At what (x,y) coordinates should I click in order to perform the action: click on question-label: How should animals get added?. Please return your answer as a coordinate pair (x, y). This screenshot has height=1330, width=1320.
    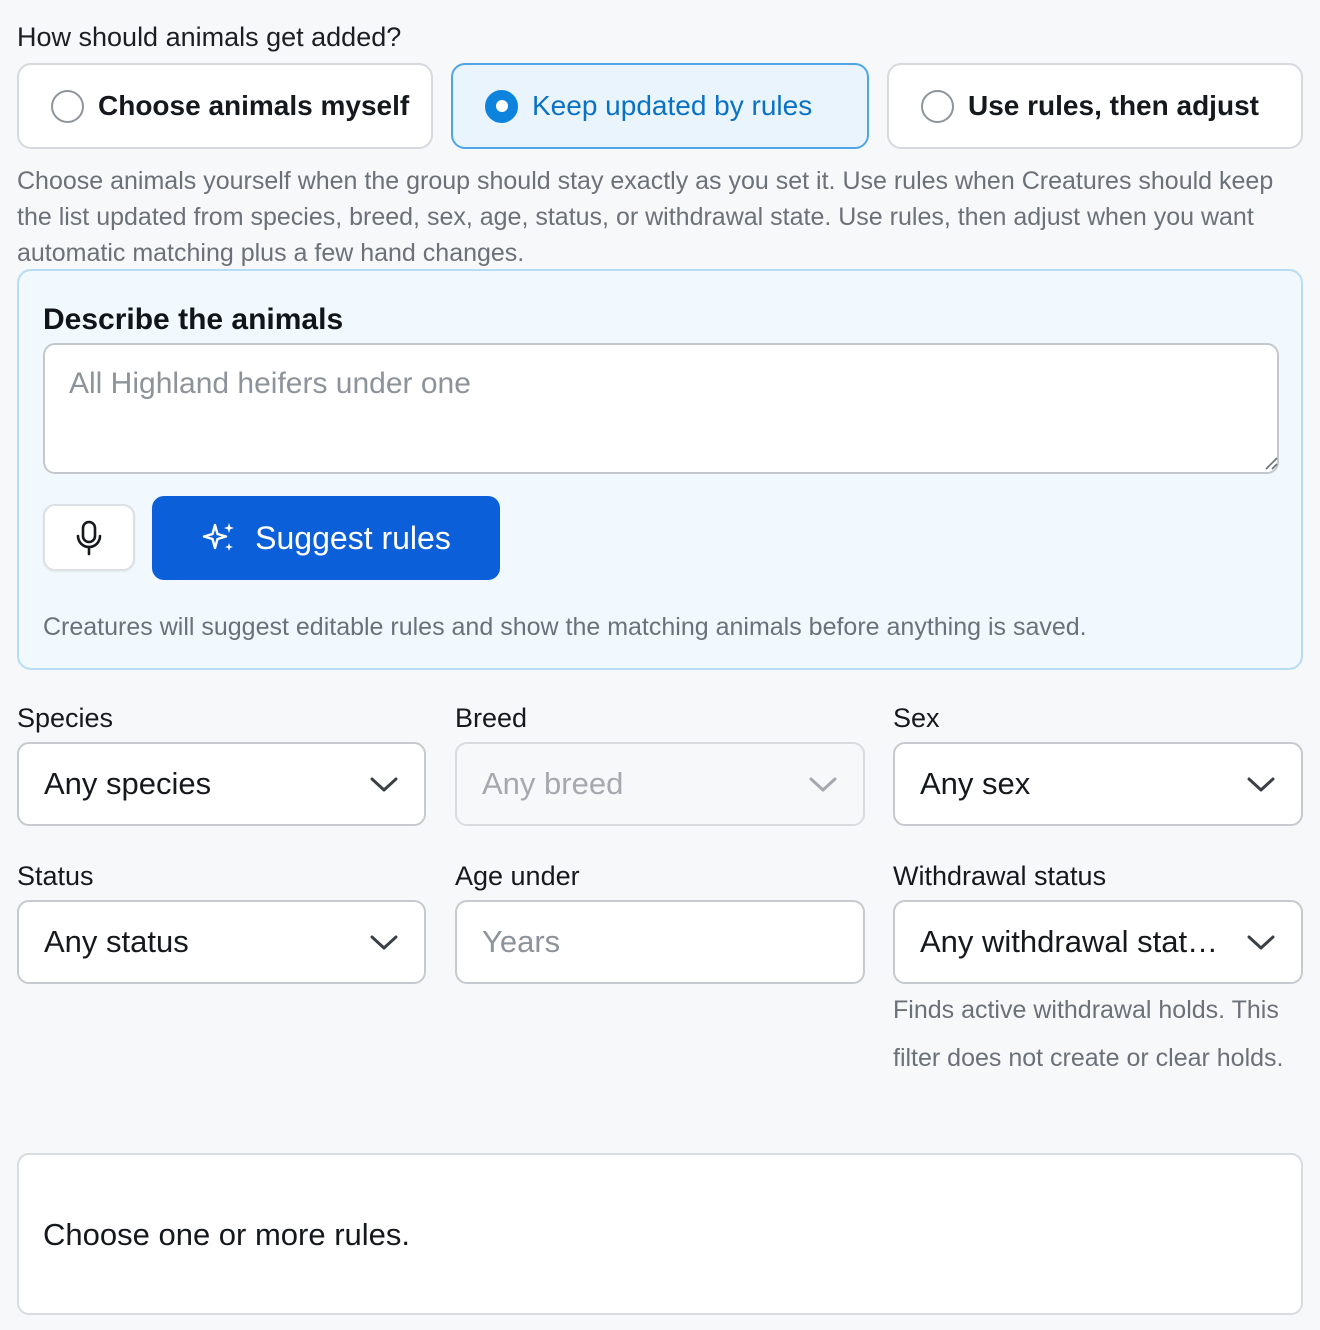
    Looking at the image, I should click on (209, 37).